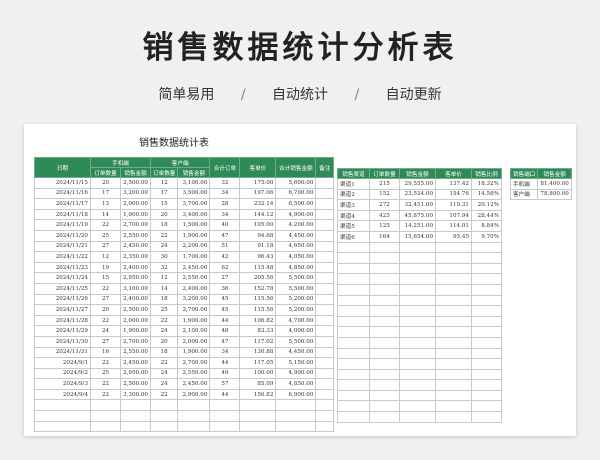 The width and height of the screenshot is (600, 460). What do you see at coordinates (164, 214) in the screenshot?
I see `table-cell: 20` at bounding box center [164, 214].